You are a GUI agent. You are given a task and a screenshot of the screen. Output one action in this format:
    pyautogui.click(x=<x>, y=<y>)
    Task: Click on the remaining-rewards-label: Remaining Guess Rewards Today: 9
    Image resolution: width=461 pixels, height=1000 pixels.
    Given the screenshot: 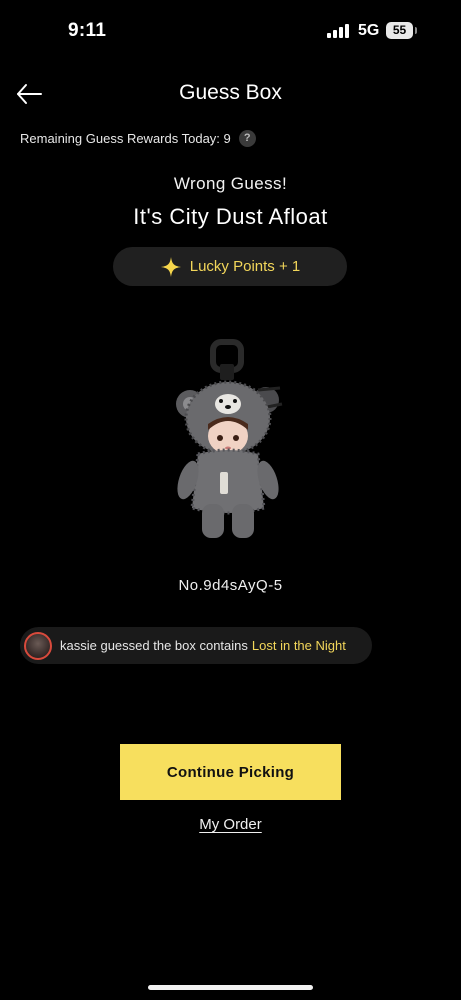 What is the action you would take?
    pyautogui.click(x=125, y=138)
    